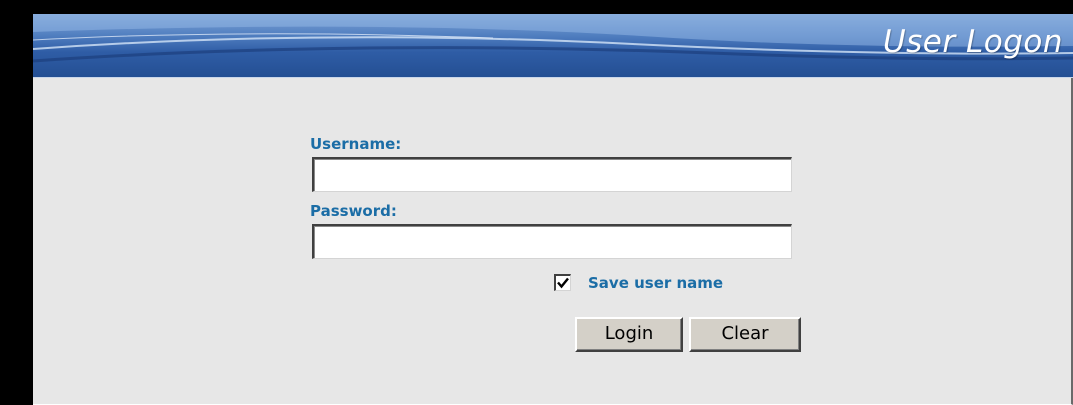  What do you see at coordinates (552, 241) in the screenshot?
I see `password-input` at bounding box center [552, 241].